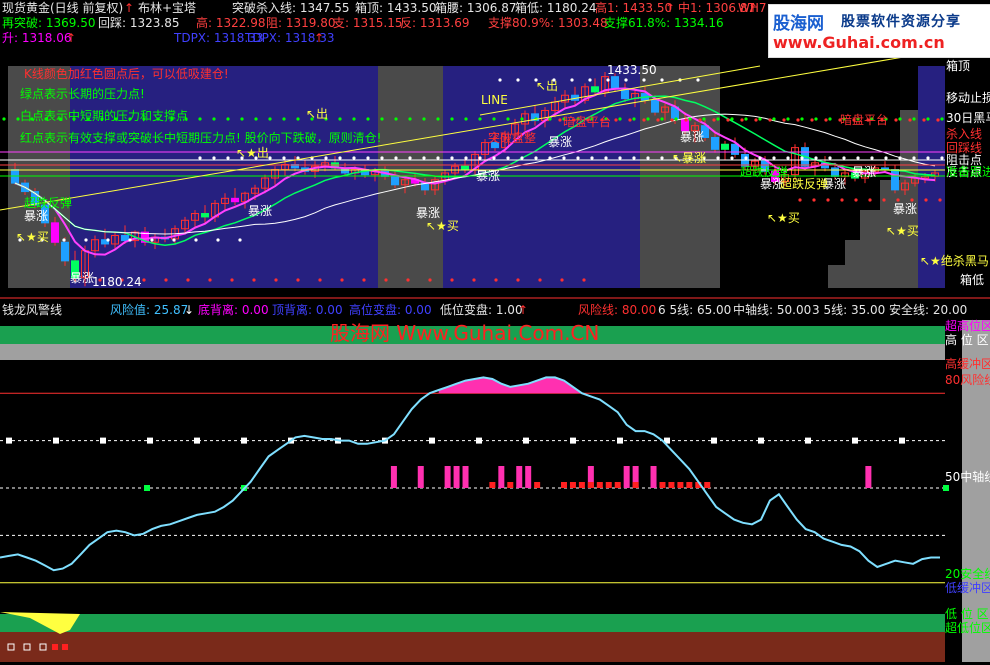 Image resolution: width=990 pixels, height=665 pixels. What do you see at coordinates (555, 7) in the screenshot?
I see `header-row1-item: 箱低: 1180.24` at bounding box center [555, 7].